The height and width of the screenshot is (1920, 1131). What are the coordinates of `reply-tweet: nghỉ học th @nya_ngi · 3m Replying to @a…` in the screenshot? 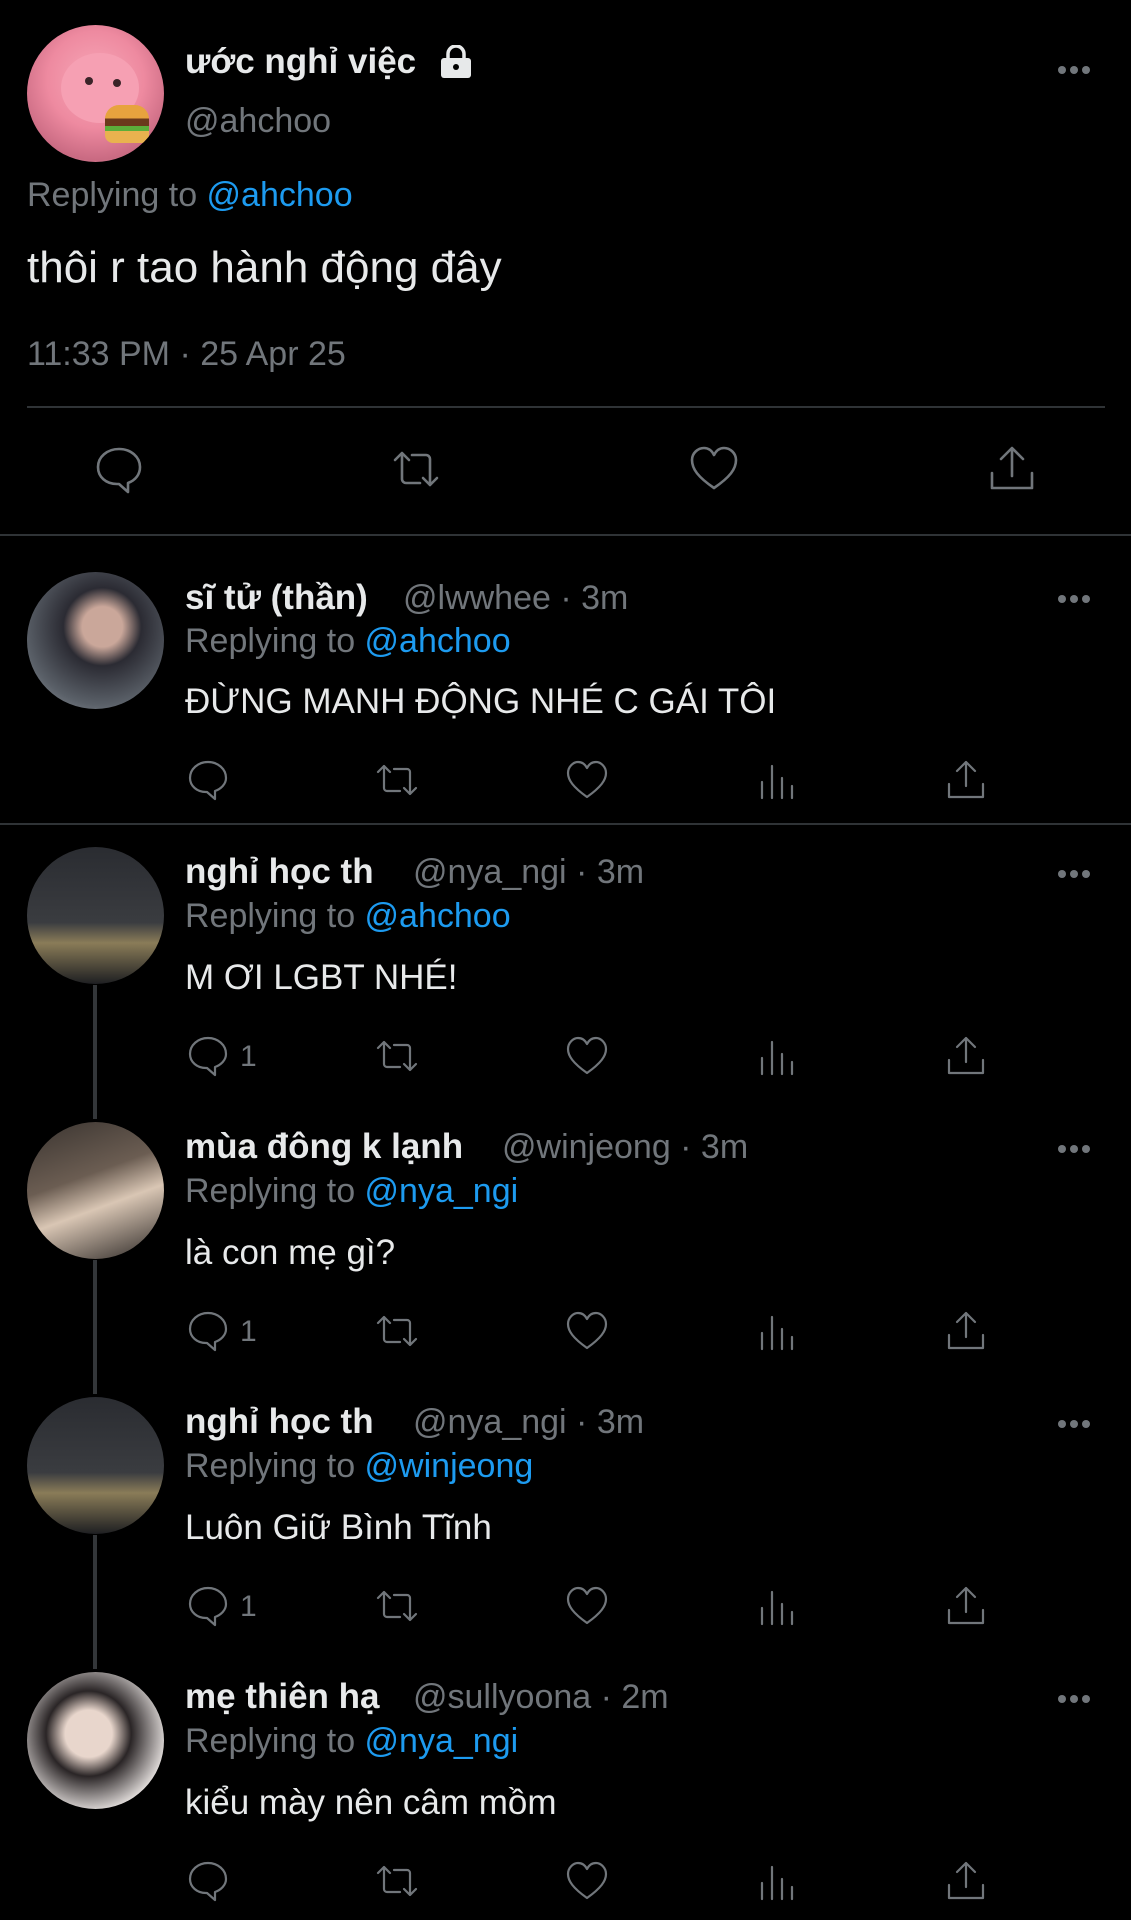 It's located at (565, 962).